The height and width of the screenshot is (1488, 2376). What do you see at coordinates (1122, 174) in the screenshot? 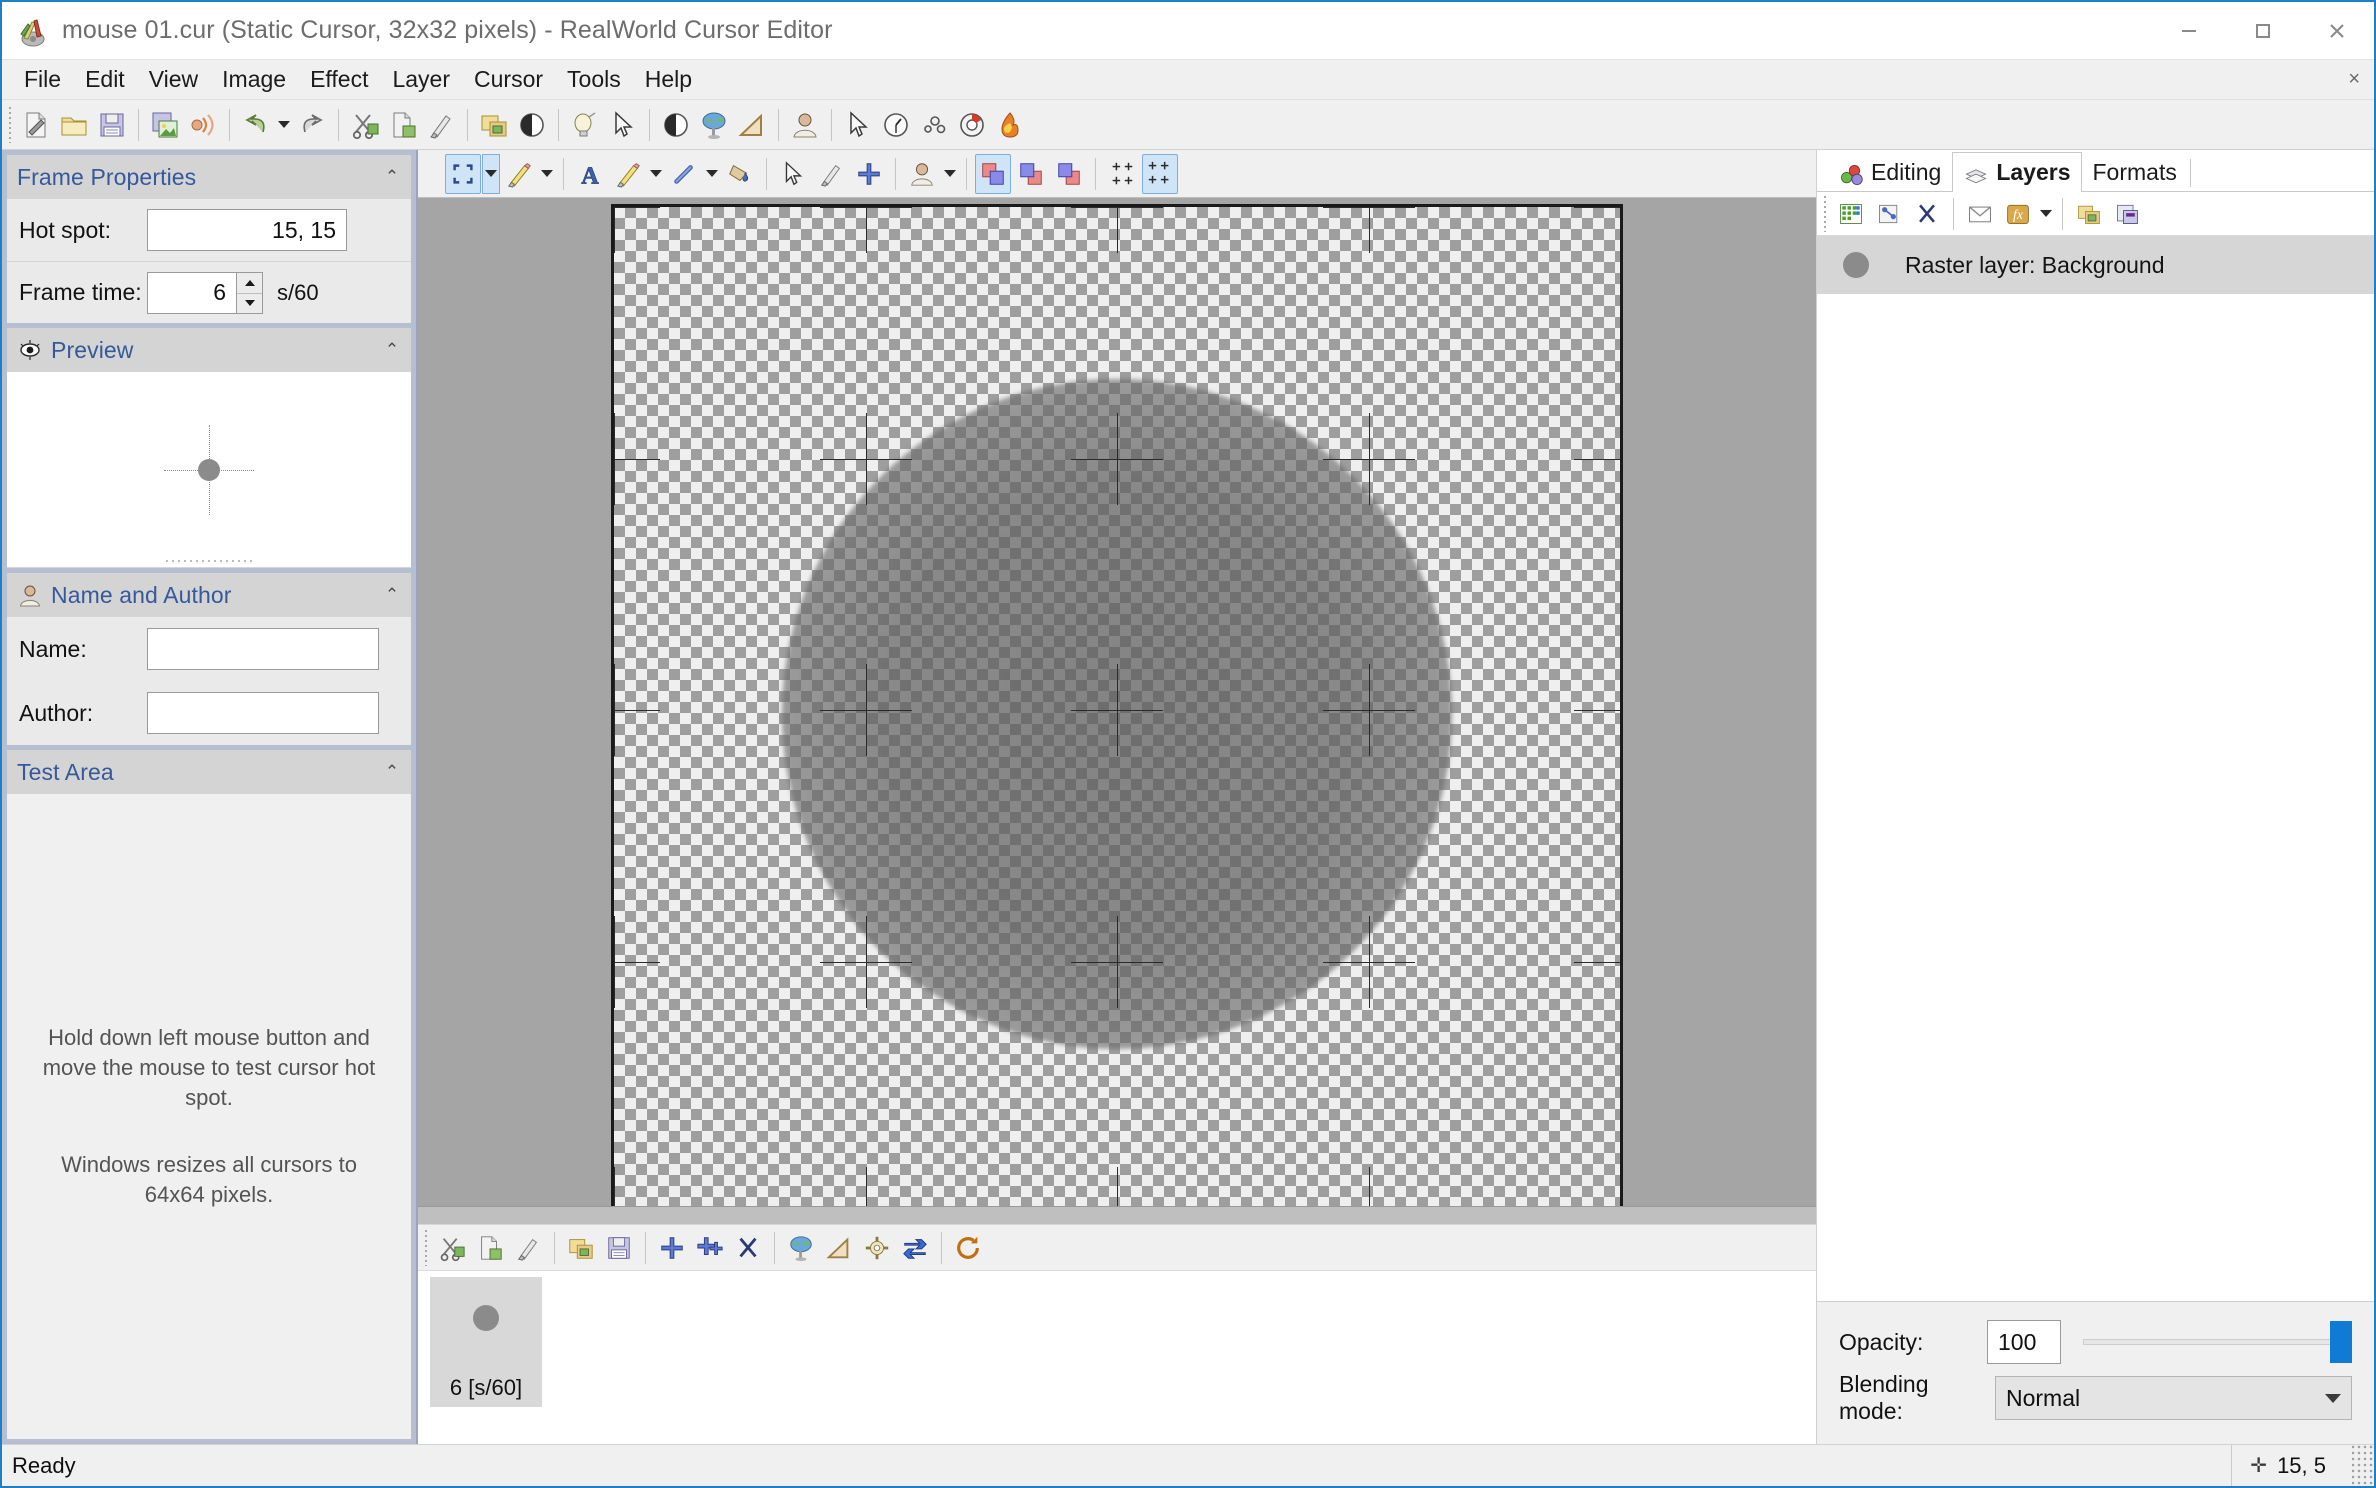
I see `grid-small-icon` at bounding box center [1122, 174].